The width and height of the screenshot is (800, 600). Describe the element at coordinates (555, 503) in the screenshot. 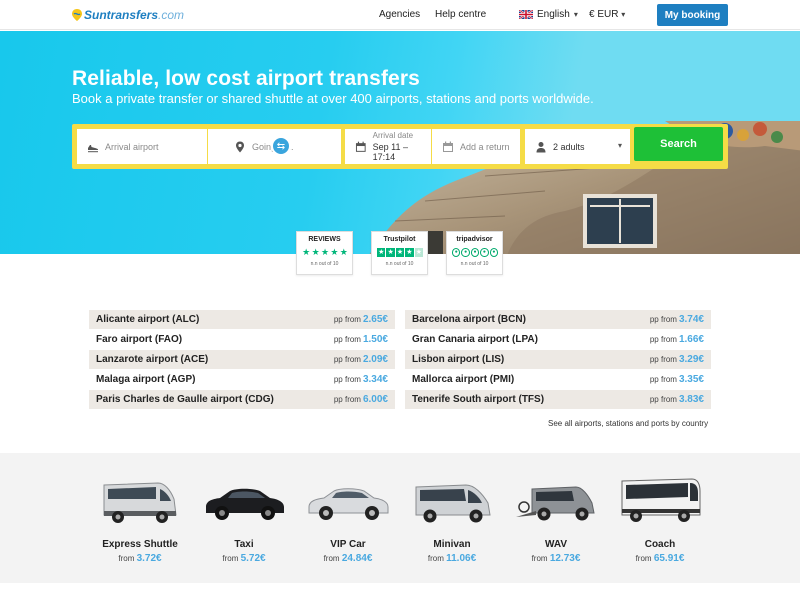

I see `wheelchair-van-icon` at that location.